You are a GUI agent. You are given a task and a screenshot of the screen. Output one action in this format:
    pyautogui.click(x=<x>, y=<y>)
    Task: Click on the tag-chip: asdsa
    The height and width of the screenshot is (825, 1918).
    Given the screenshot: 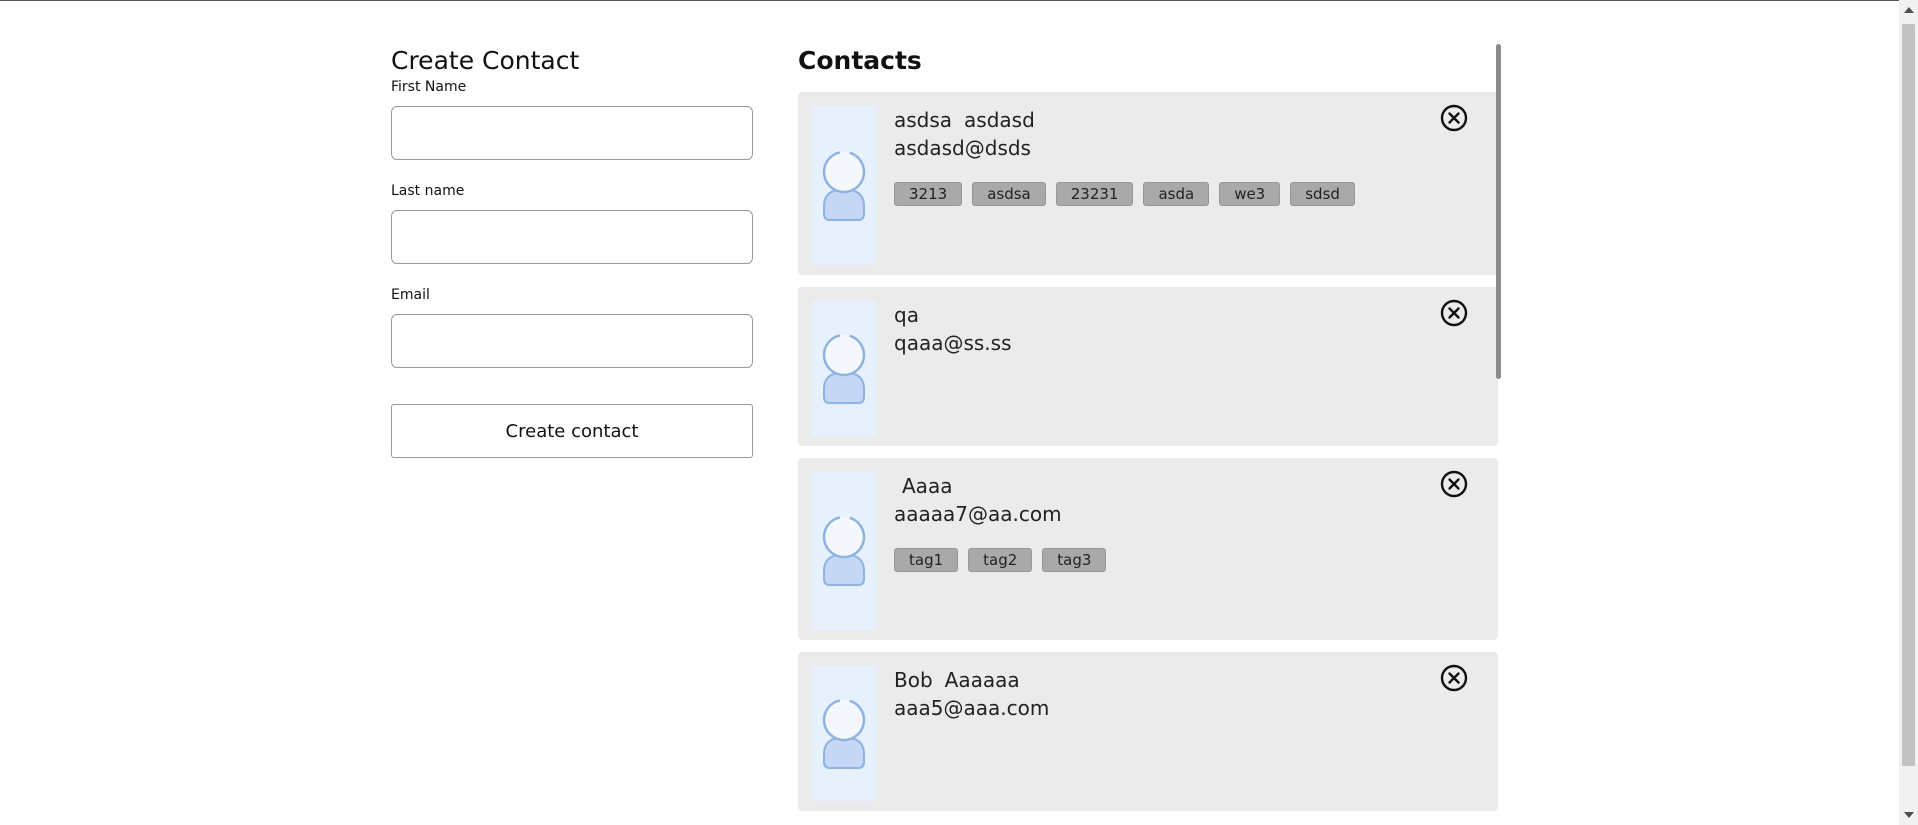 What is the action you would take?
    pyautogui.click(x=1009, y=194)
    